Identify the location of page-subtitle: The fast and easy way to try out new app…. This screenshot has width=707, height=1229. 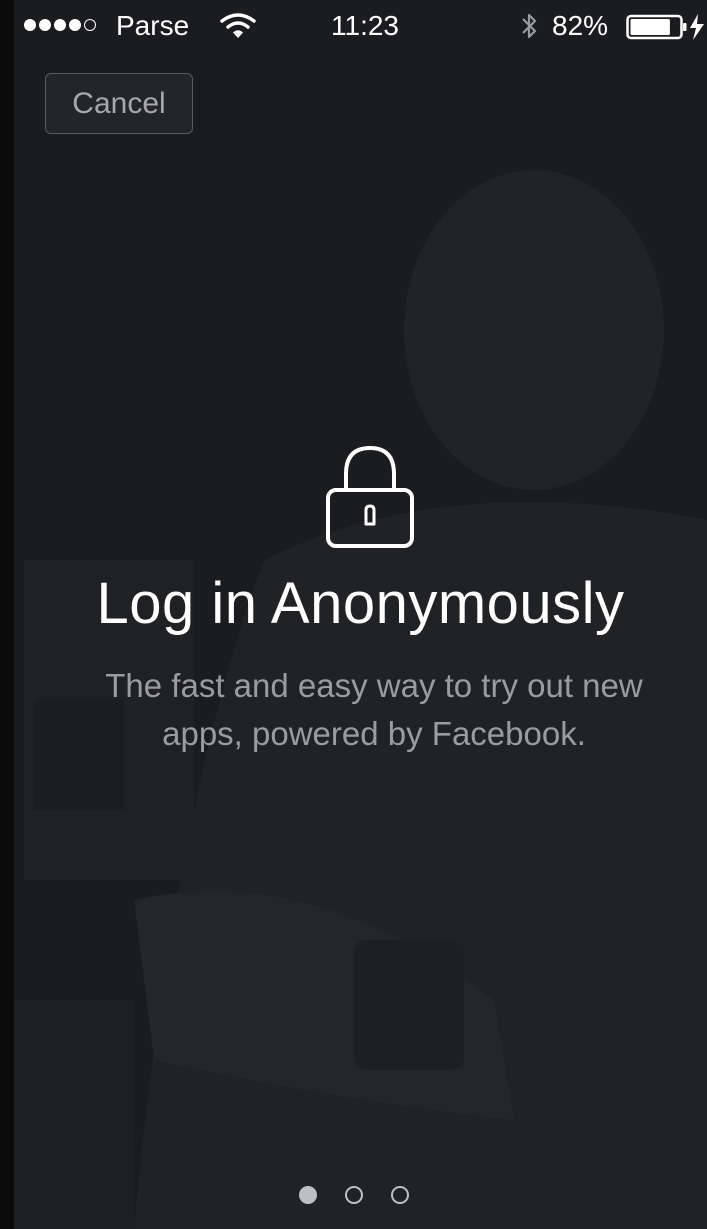
(374, 709).